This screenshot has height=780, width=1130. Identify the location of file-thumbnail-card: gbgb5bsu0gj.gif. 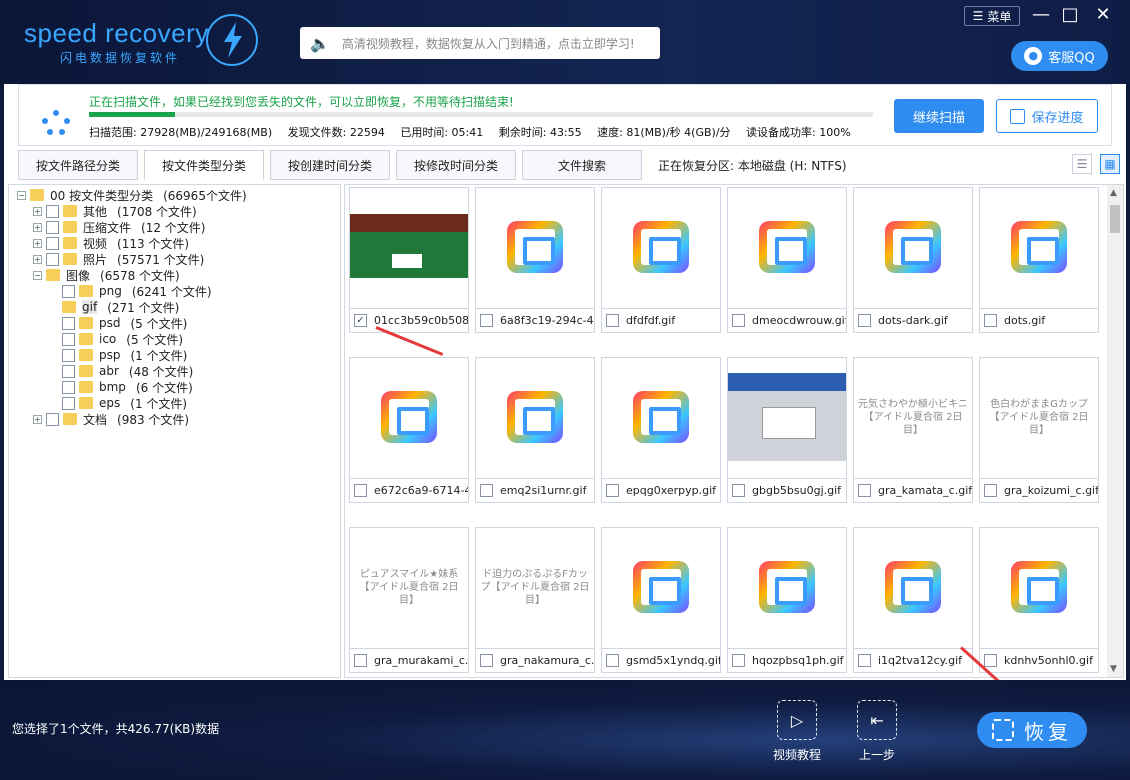
(787, 430).